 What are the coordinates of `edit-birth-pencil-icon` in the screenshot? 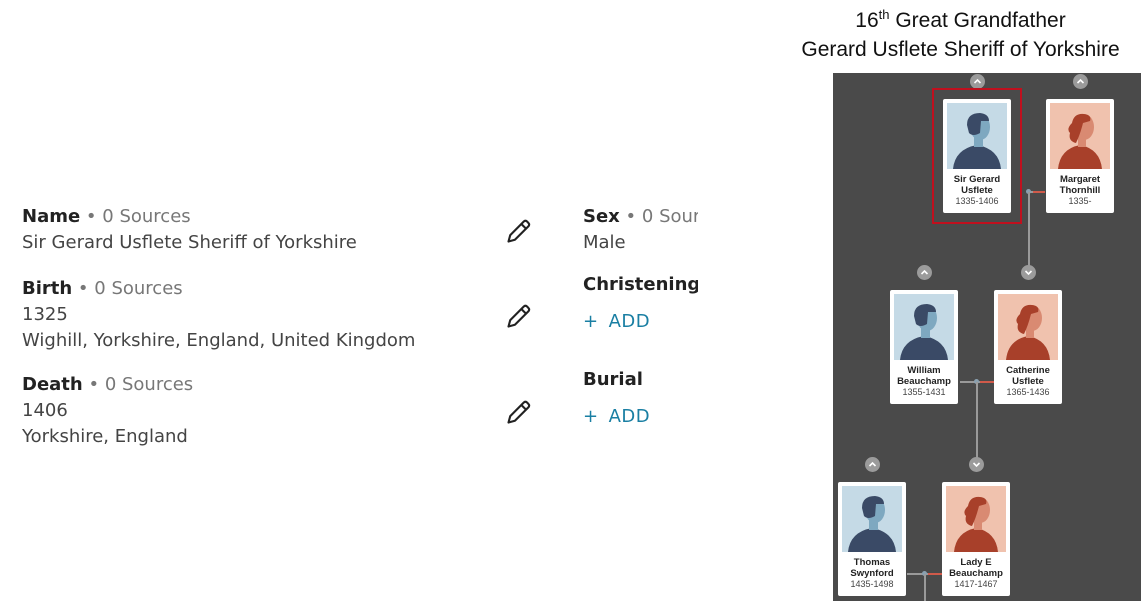 It's located at (519, 316).